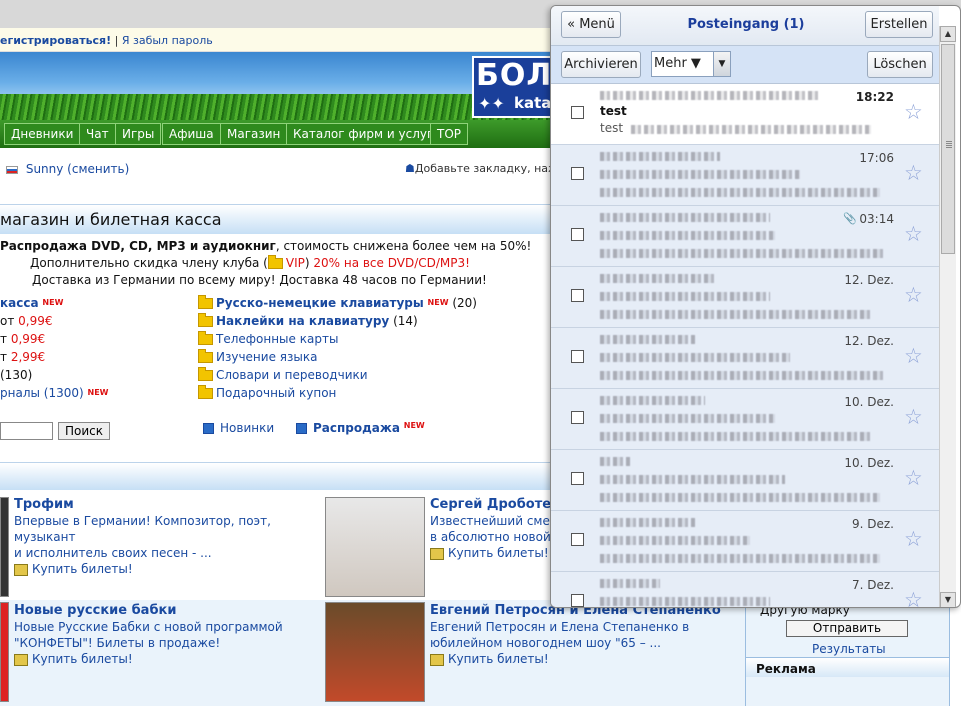 This screenshot has height=706, width=961. What do you see at coordinates (337, 375) in the screenshot?
I see `cat-dictionaries: Словари и переводчики` at bounding box center [337, 375].